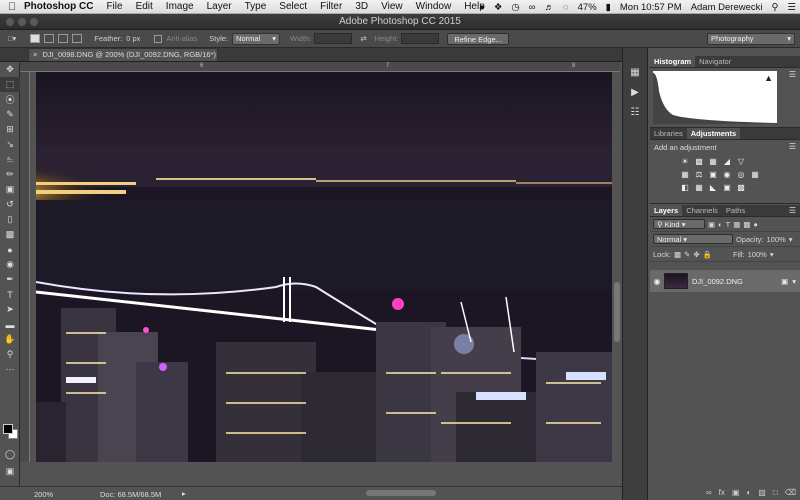  I want to click on volume-icon: ♬, so click(549, 7).